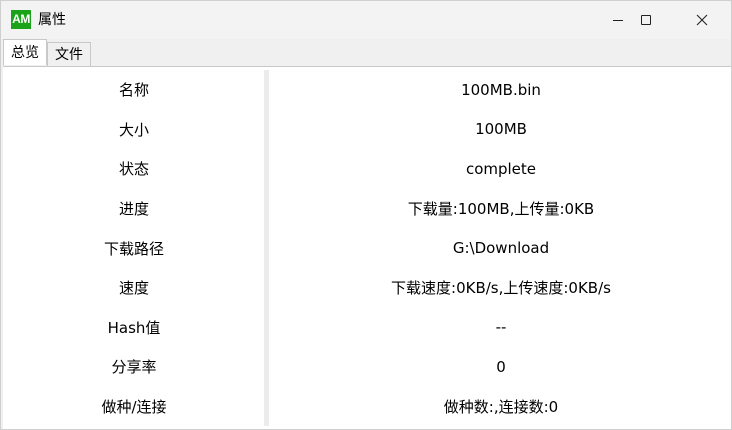  Describe the element at coordinates (367, 169) in the screenshot. I see `property-row-status: 状态 complete` at that location.